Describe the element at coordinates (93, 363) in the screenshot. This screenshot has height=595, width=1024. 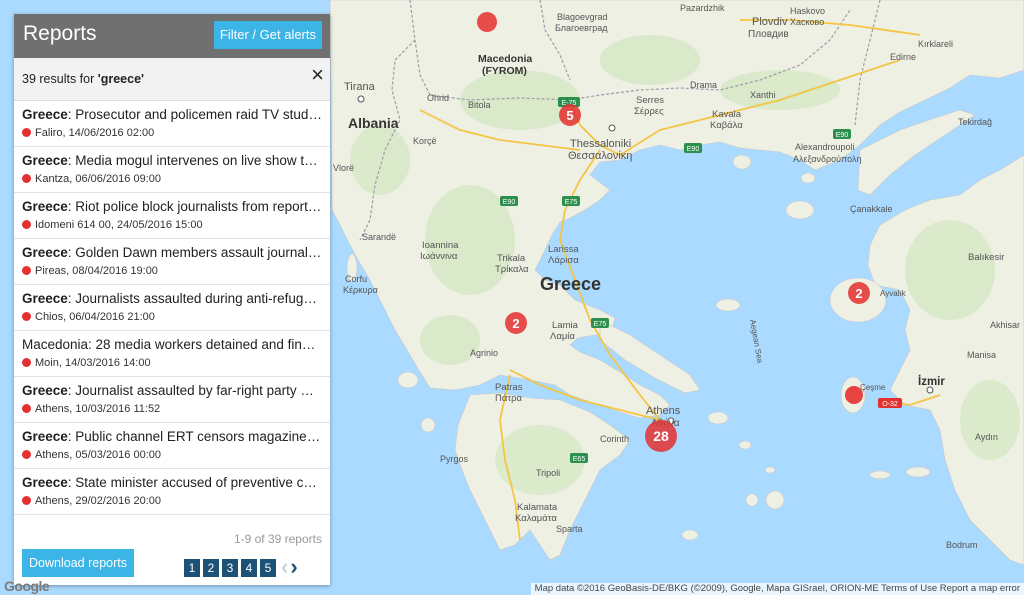
I see `report-location-date: Moin, 14/03/2016 14:00` at that location.